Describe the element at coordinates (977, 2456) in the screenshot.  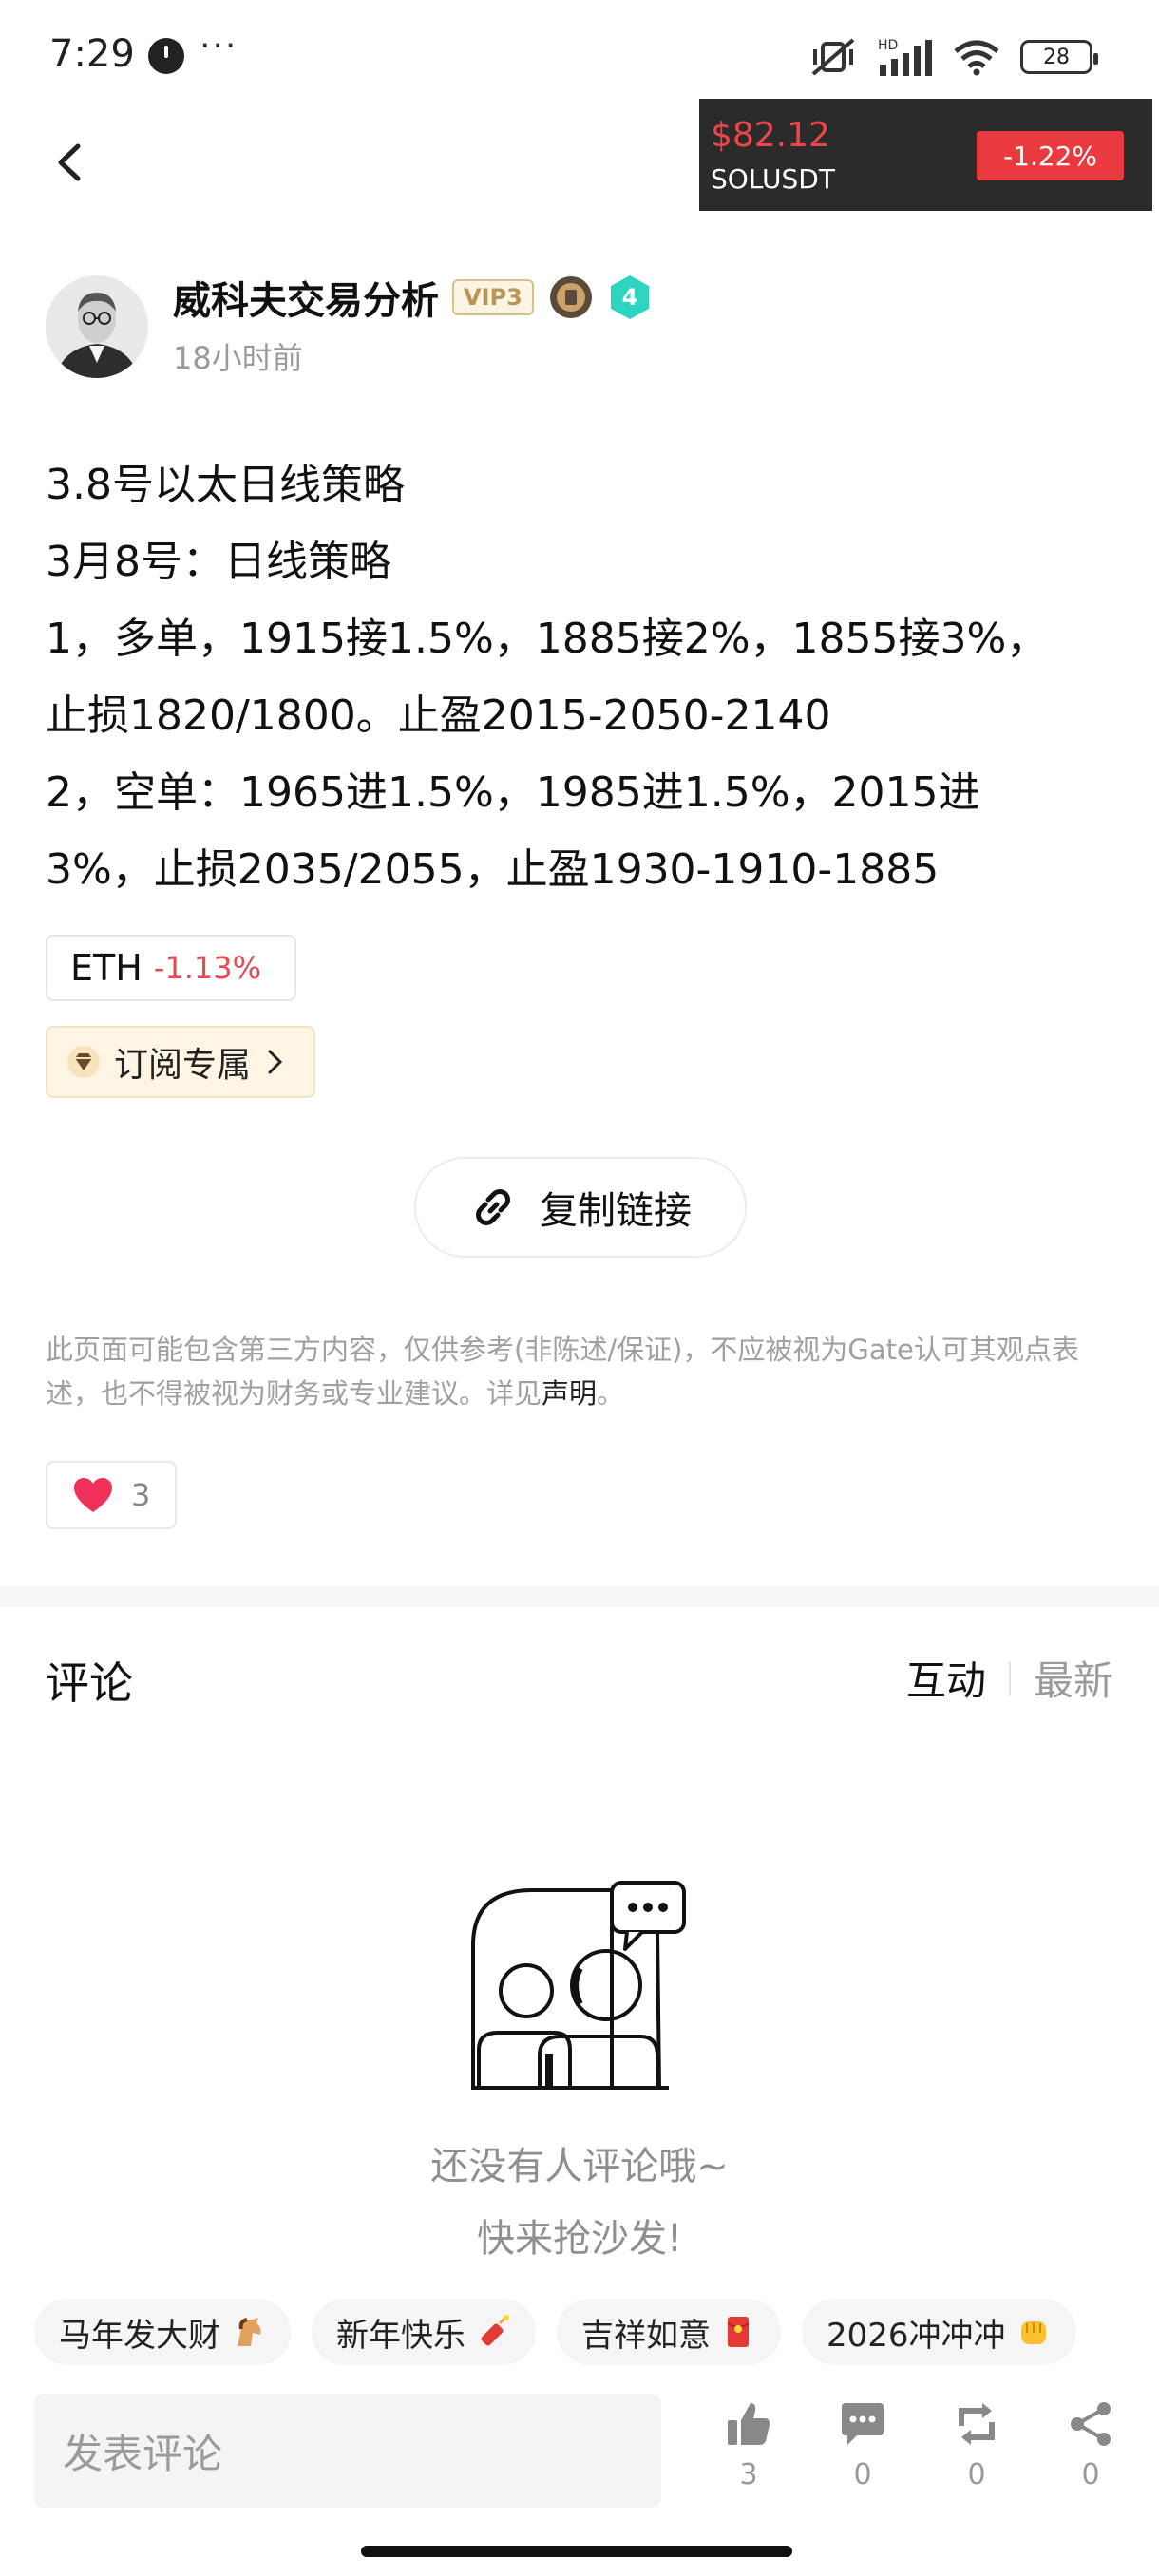
I see `repost-button: 0` at that location.